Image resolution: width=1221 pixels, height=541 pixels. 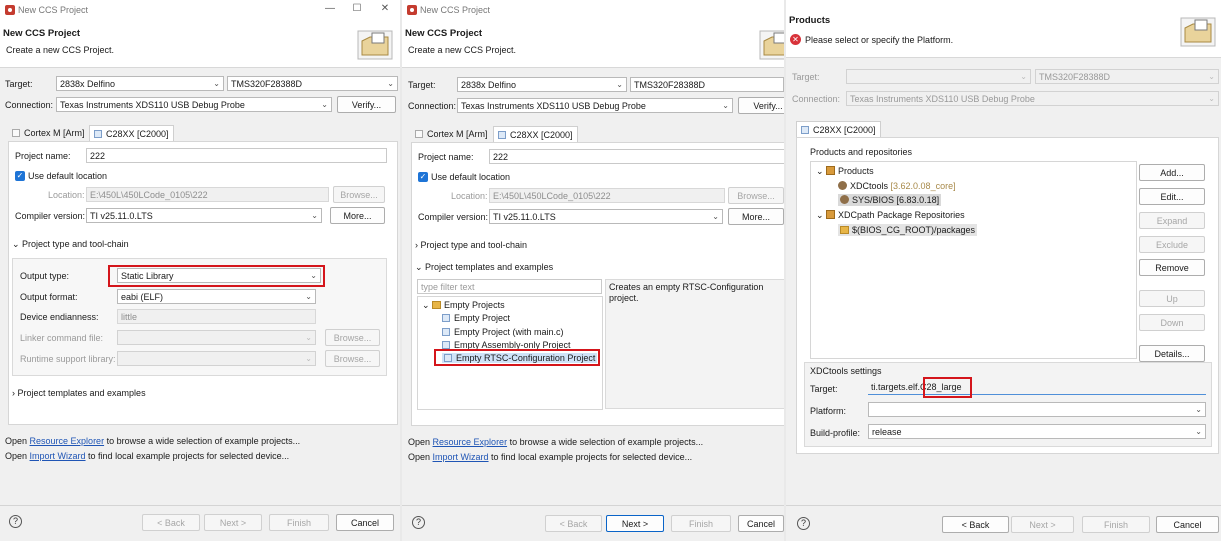 I want to click on compiler-version-label: Compiler version:, so click(x=453, y=217).